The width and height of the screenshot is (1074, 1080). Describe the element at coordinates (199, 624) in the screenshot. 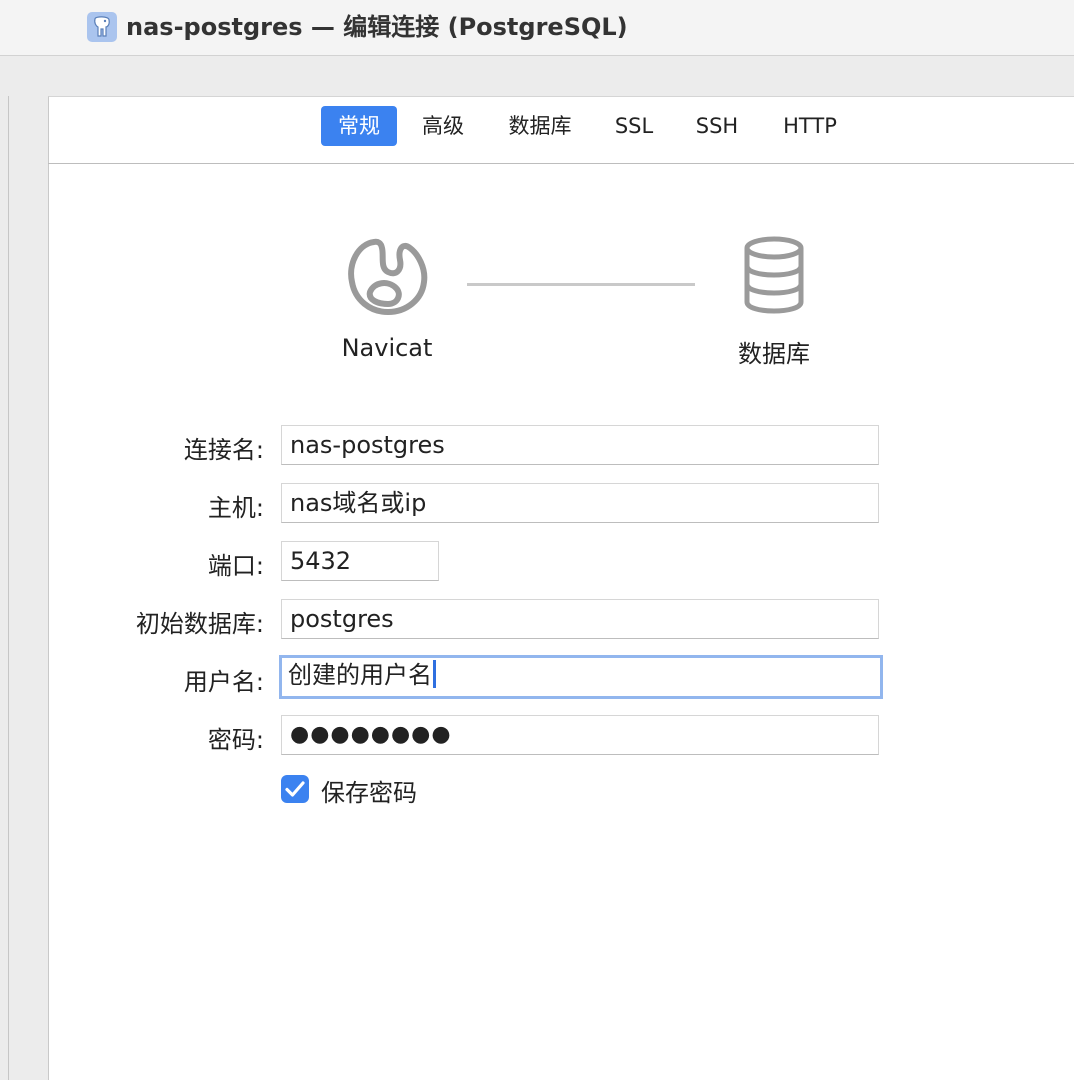

I see `initial-database-label: 初始数据库:` at that location.